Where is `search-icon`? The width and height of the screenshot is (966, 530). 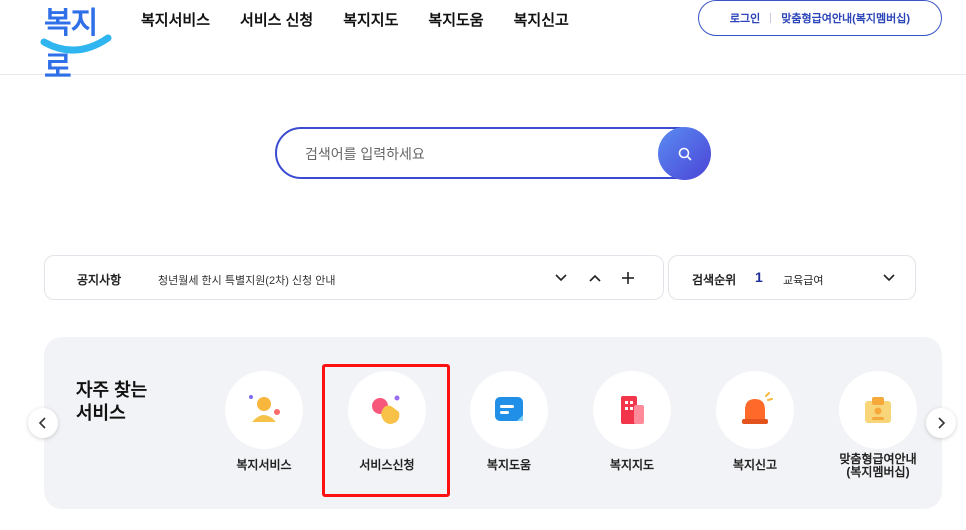
search-icon is located at coordinates (684, 153).